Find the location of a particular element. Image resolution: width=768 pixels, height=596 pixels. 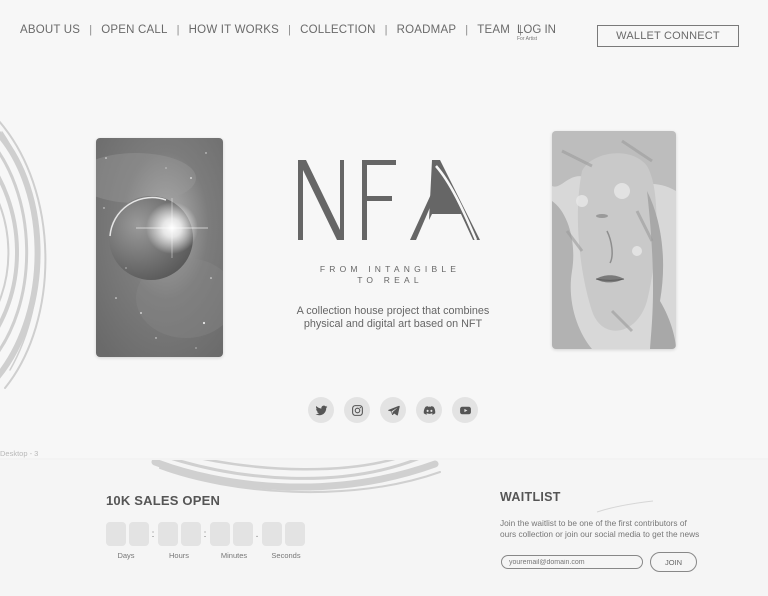

twitter-button is located at coordinates (321, 410).